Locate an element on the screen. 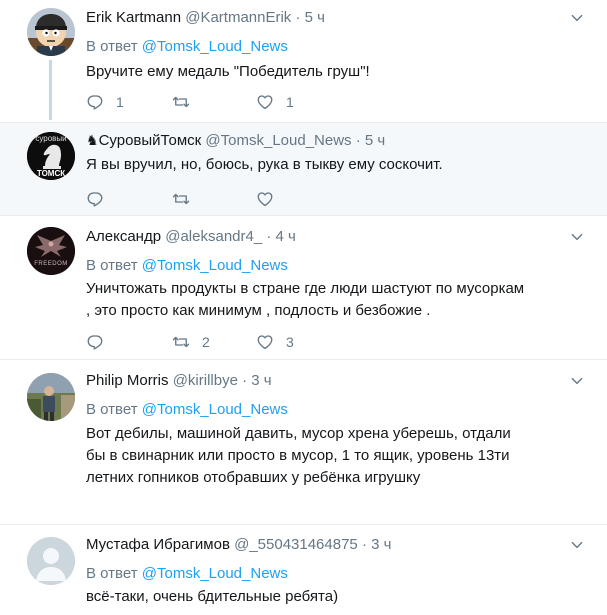 The width and height of the screenshot is (607, 615). tweet-header: ♞СуровыйТомск @Tomsk_Loud_News · 5 ч is located at coordinates (235, 140).